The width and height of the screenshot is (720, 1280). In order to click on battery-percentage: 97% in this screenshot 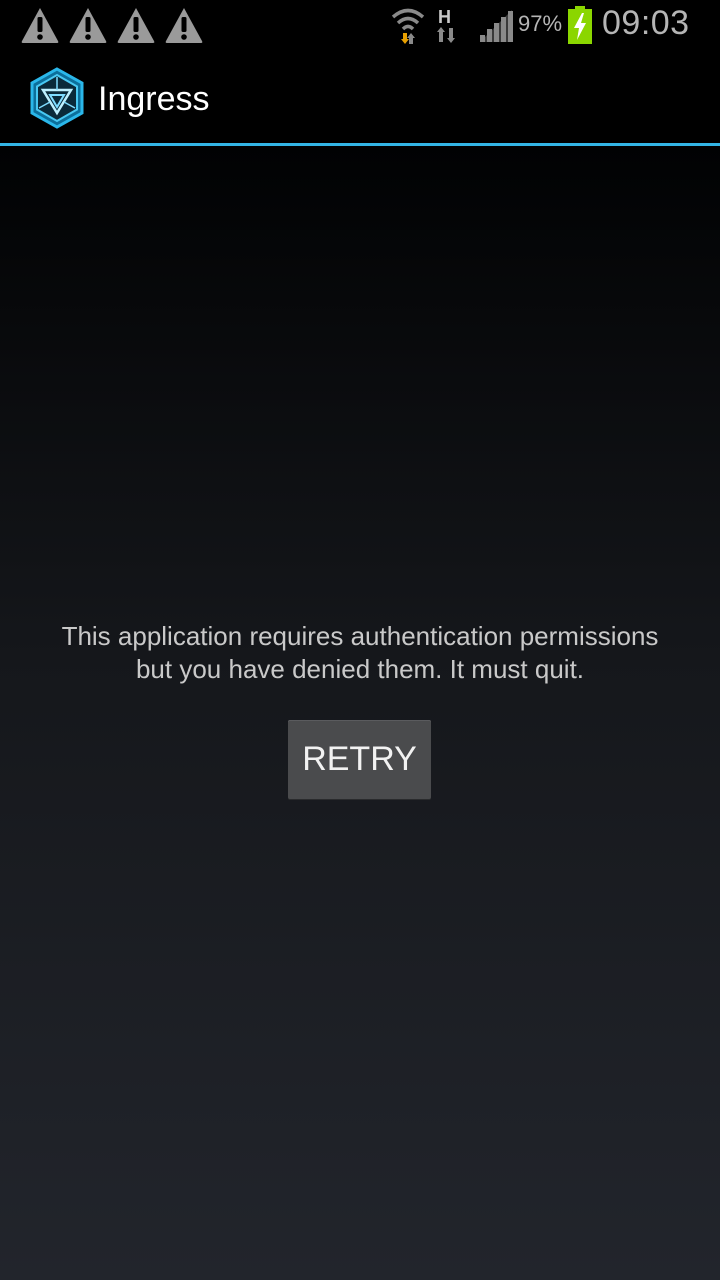, I will do `click(540, 23)`.